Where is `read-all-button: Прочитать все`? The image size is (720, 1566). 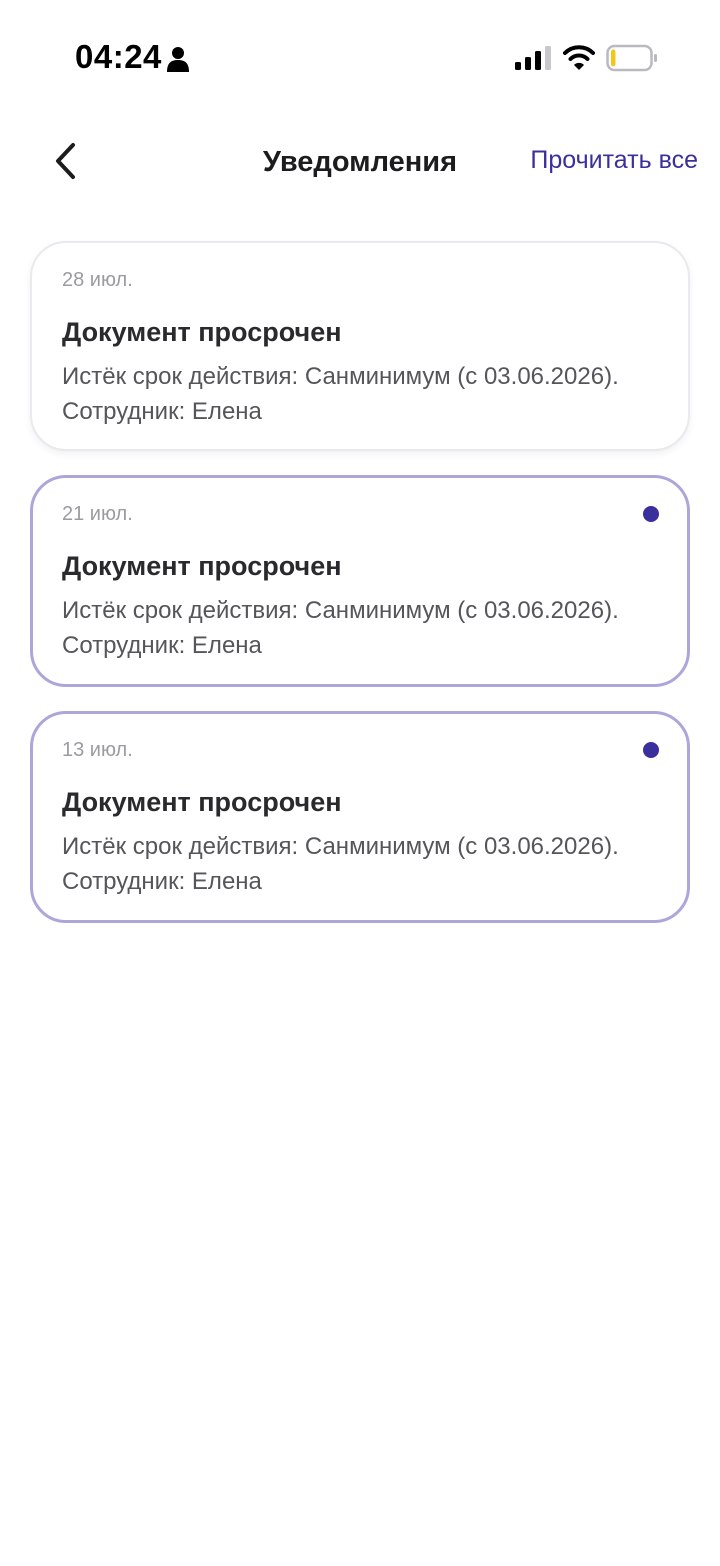
read-all-button: Прочитать все is located at coordinates (614, 160).